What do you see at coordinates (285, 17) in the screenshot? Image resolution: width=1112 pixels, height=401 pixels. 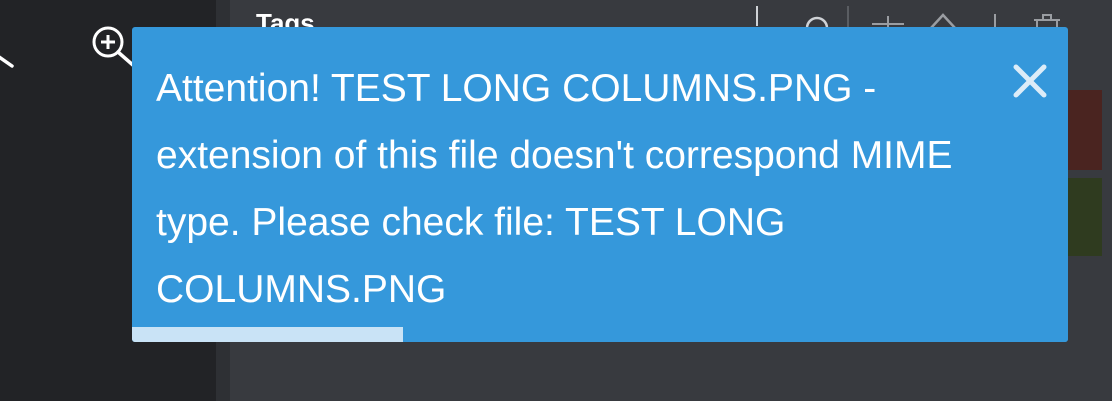 I see `panel-title: Tags` at bounding box center [285, 17].